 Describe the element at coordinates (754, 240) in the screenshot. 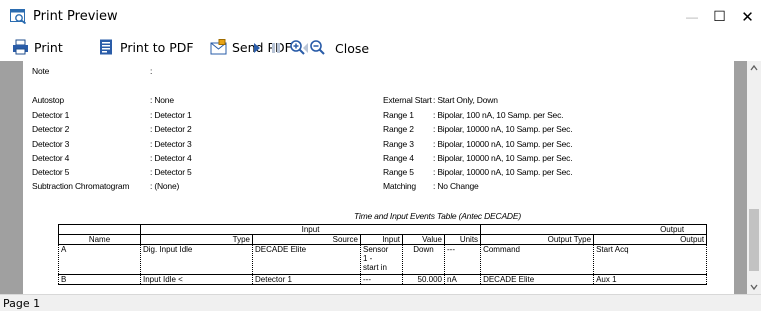

I see `scrollbar-thumb` at that location.